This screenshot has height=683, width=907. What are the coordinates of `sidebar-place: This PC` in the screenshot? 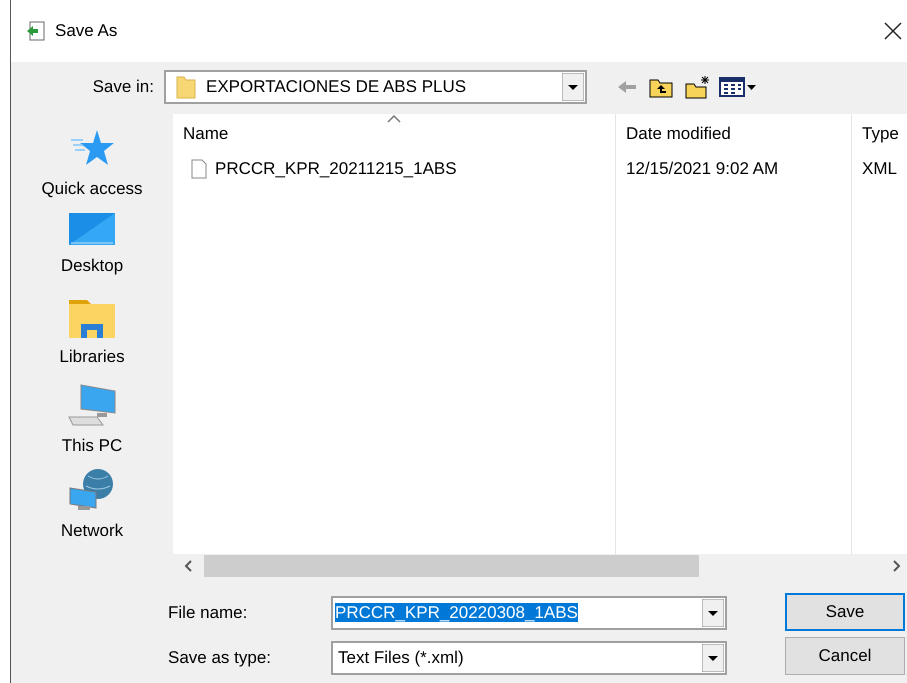 It's located at (92, 425).